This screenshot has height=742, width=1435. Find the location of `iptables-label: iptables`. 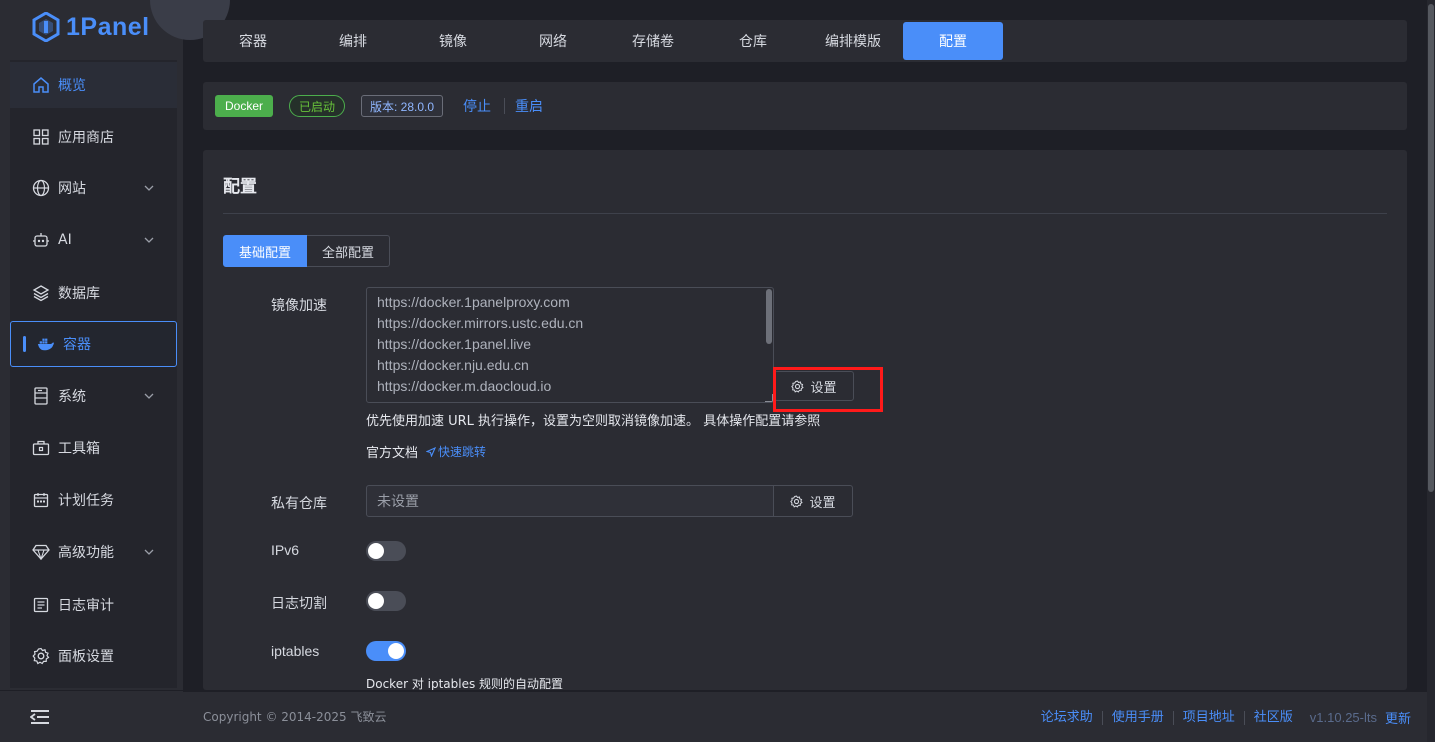

iptables-label: iptables is located at coordinates (295, 651).